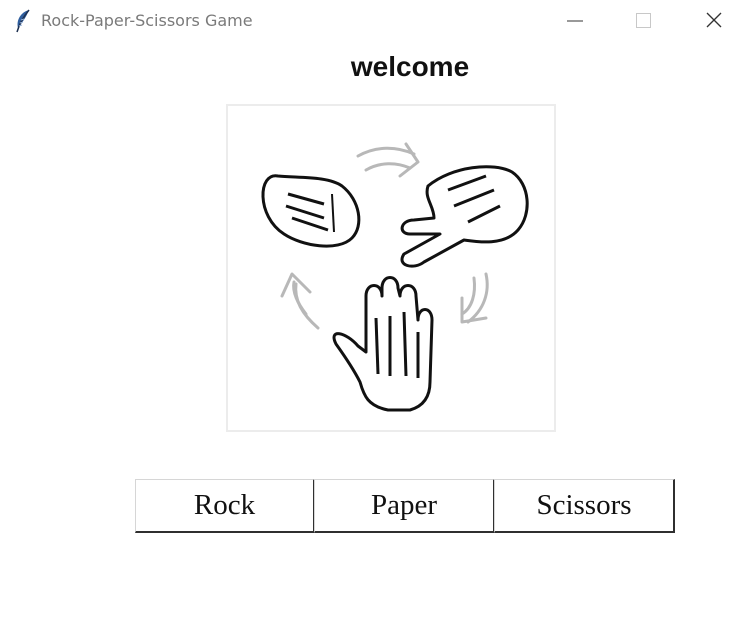 The image size is (748, 640). What do you see at coordinates (225, 506) in the screenshot?
I see `rock-button: Rock` at bounding box center [225, 506].